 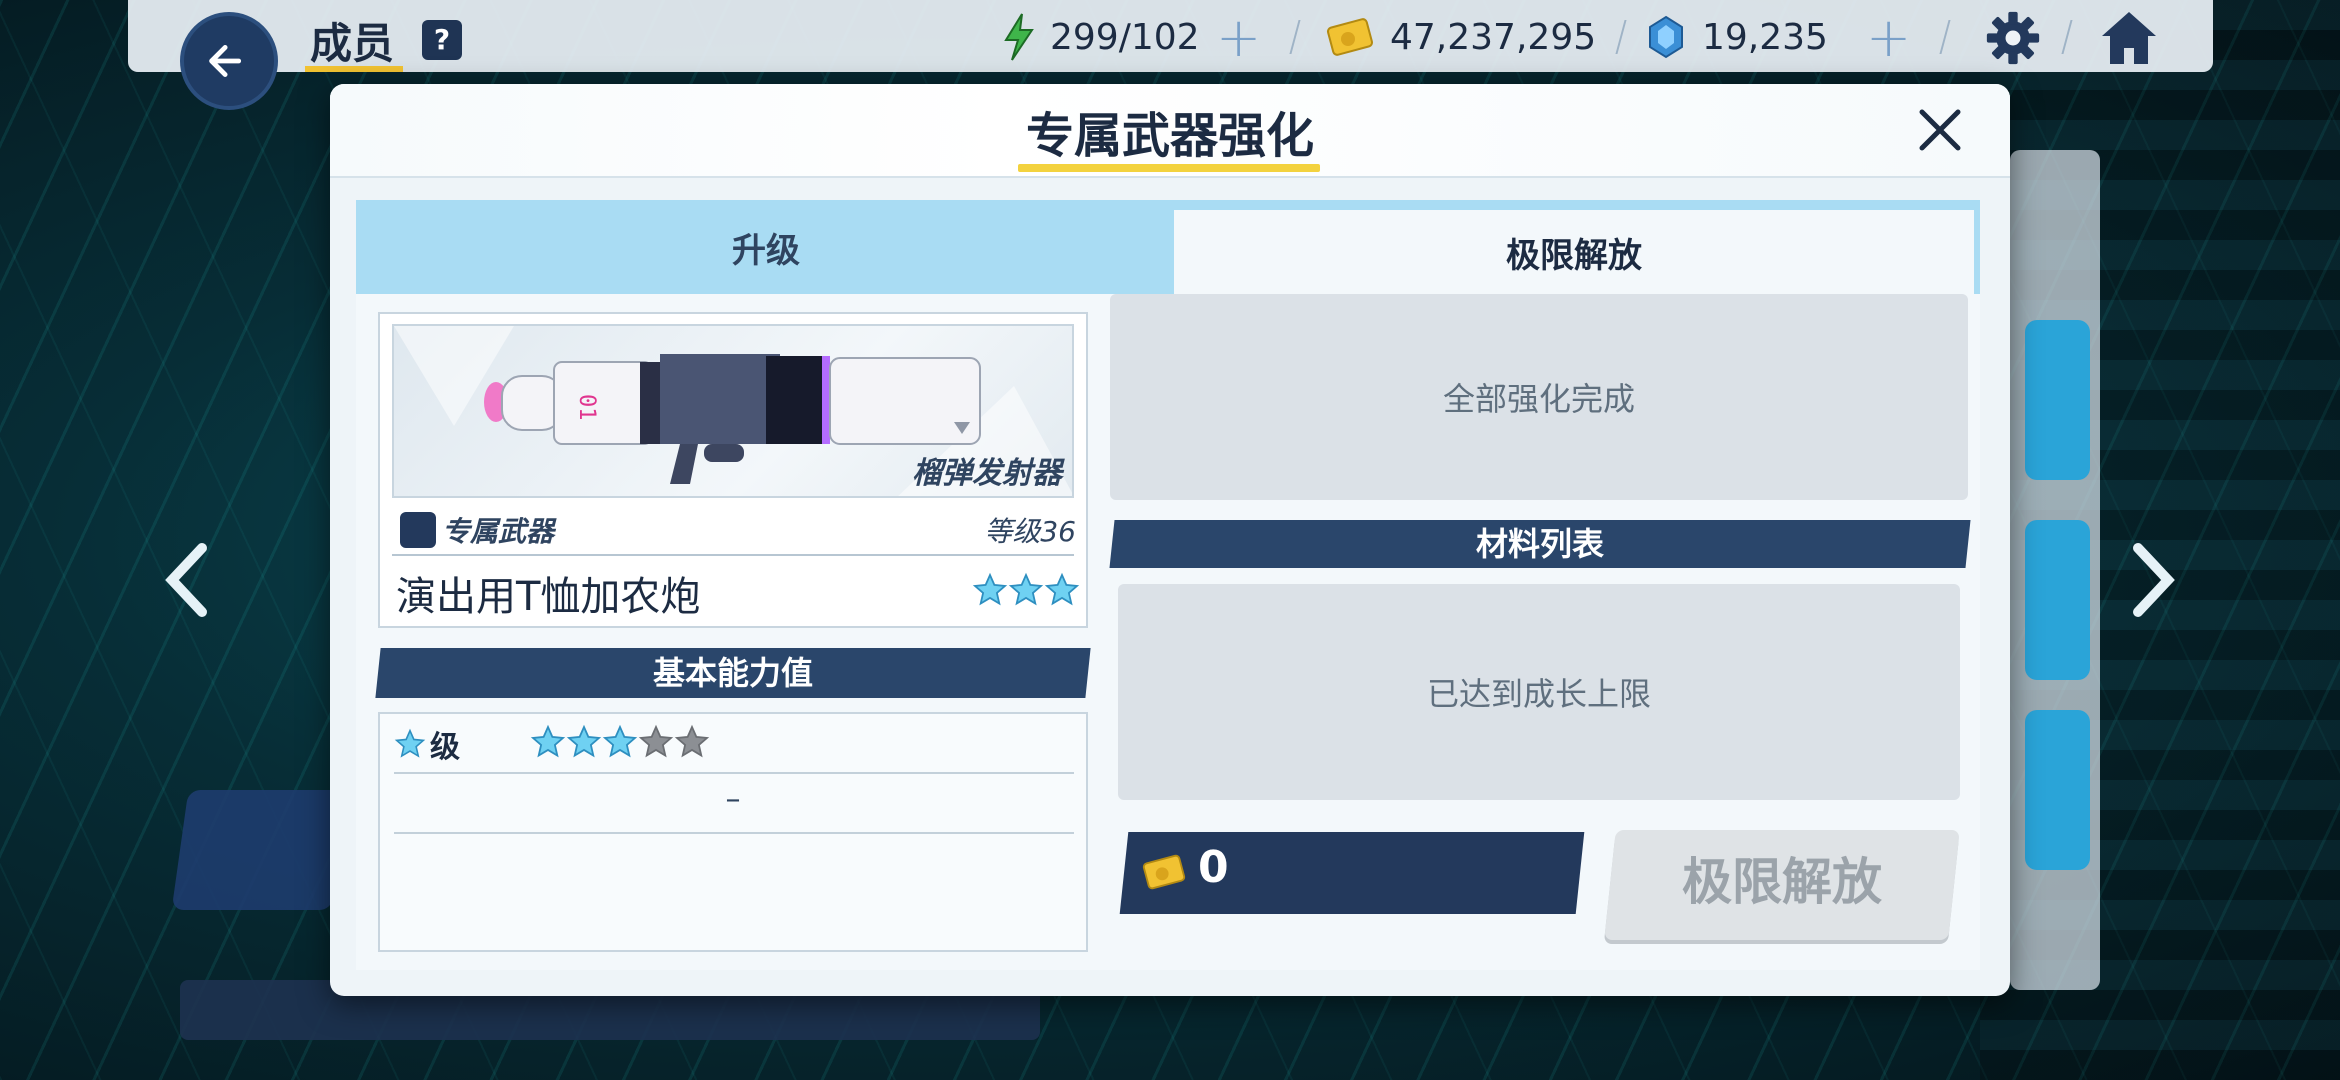 I want to click on stamina-counter: 299/102, so click(x=1100, y=37).